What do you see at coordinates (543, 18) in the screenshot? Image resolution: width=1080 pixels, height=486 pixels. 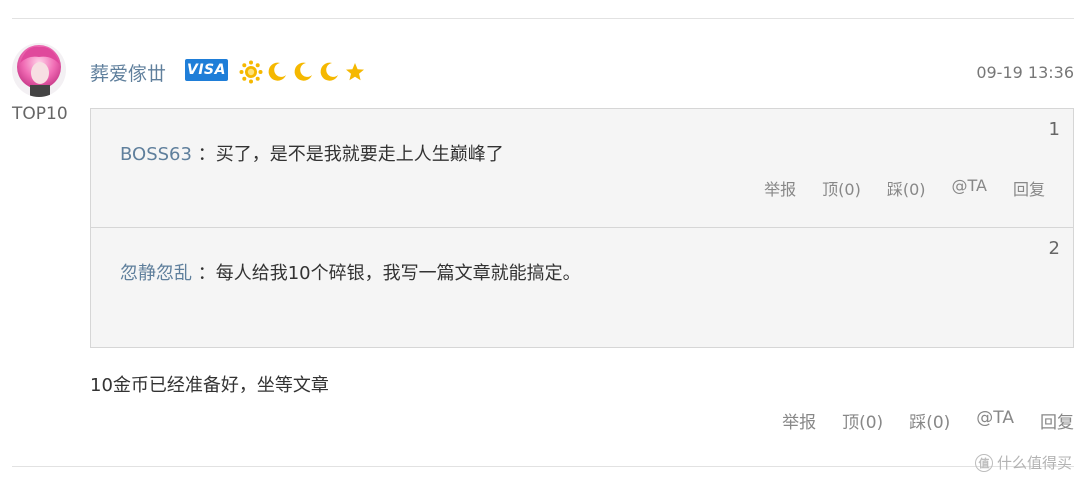 I see `top-divider` at bounding box center [543, 18].